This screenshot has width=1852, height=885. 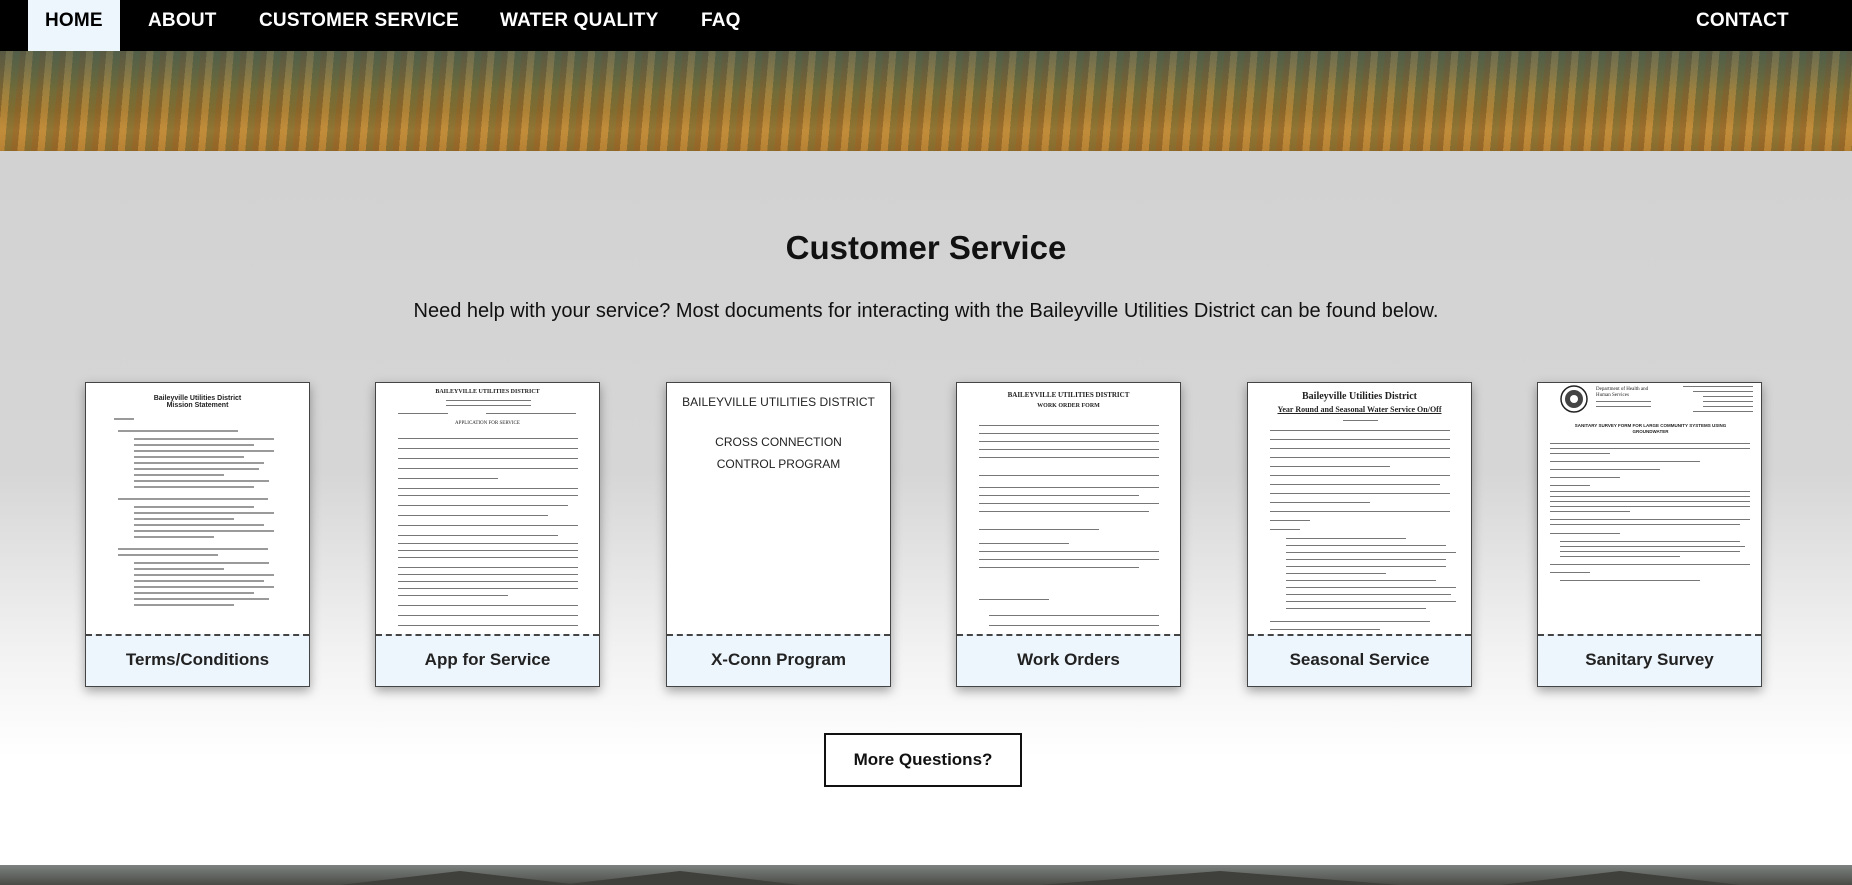 I want to click on card-label: Seasonal Service, so click(x=1359, y=660).